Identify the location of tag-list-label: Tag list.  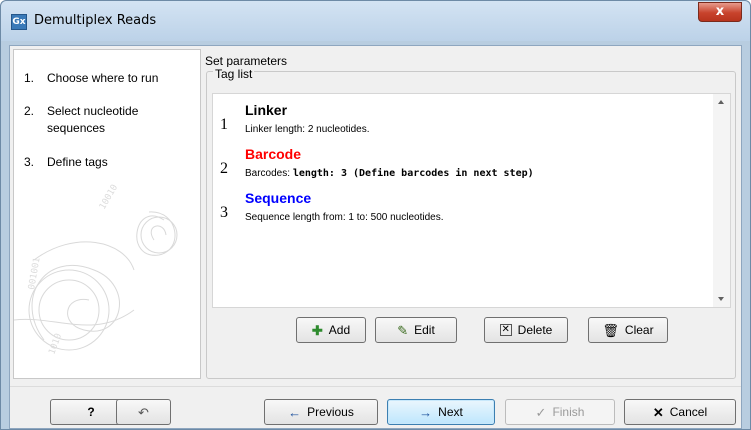
(234, 74).